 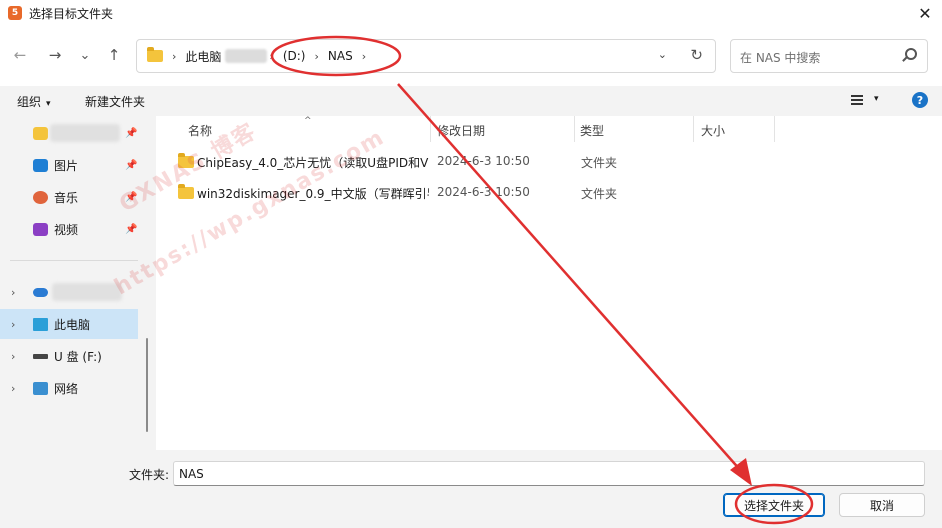 What do you see at coordinates (294, 56) in the screenshot?
I see `breadcrumb-drive-d: (D:)` at bounding box center [294, 56].